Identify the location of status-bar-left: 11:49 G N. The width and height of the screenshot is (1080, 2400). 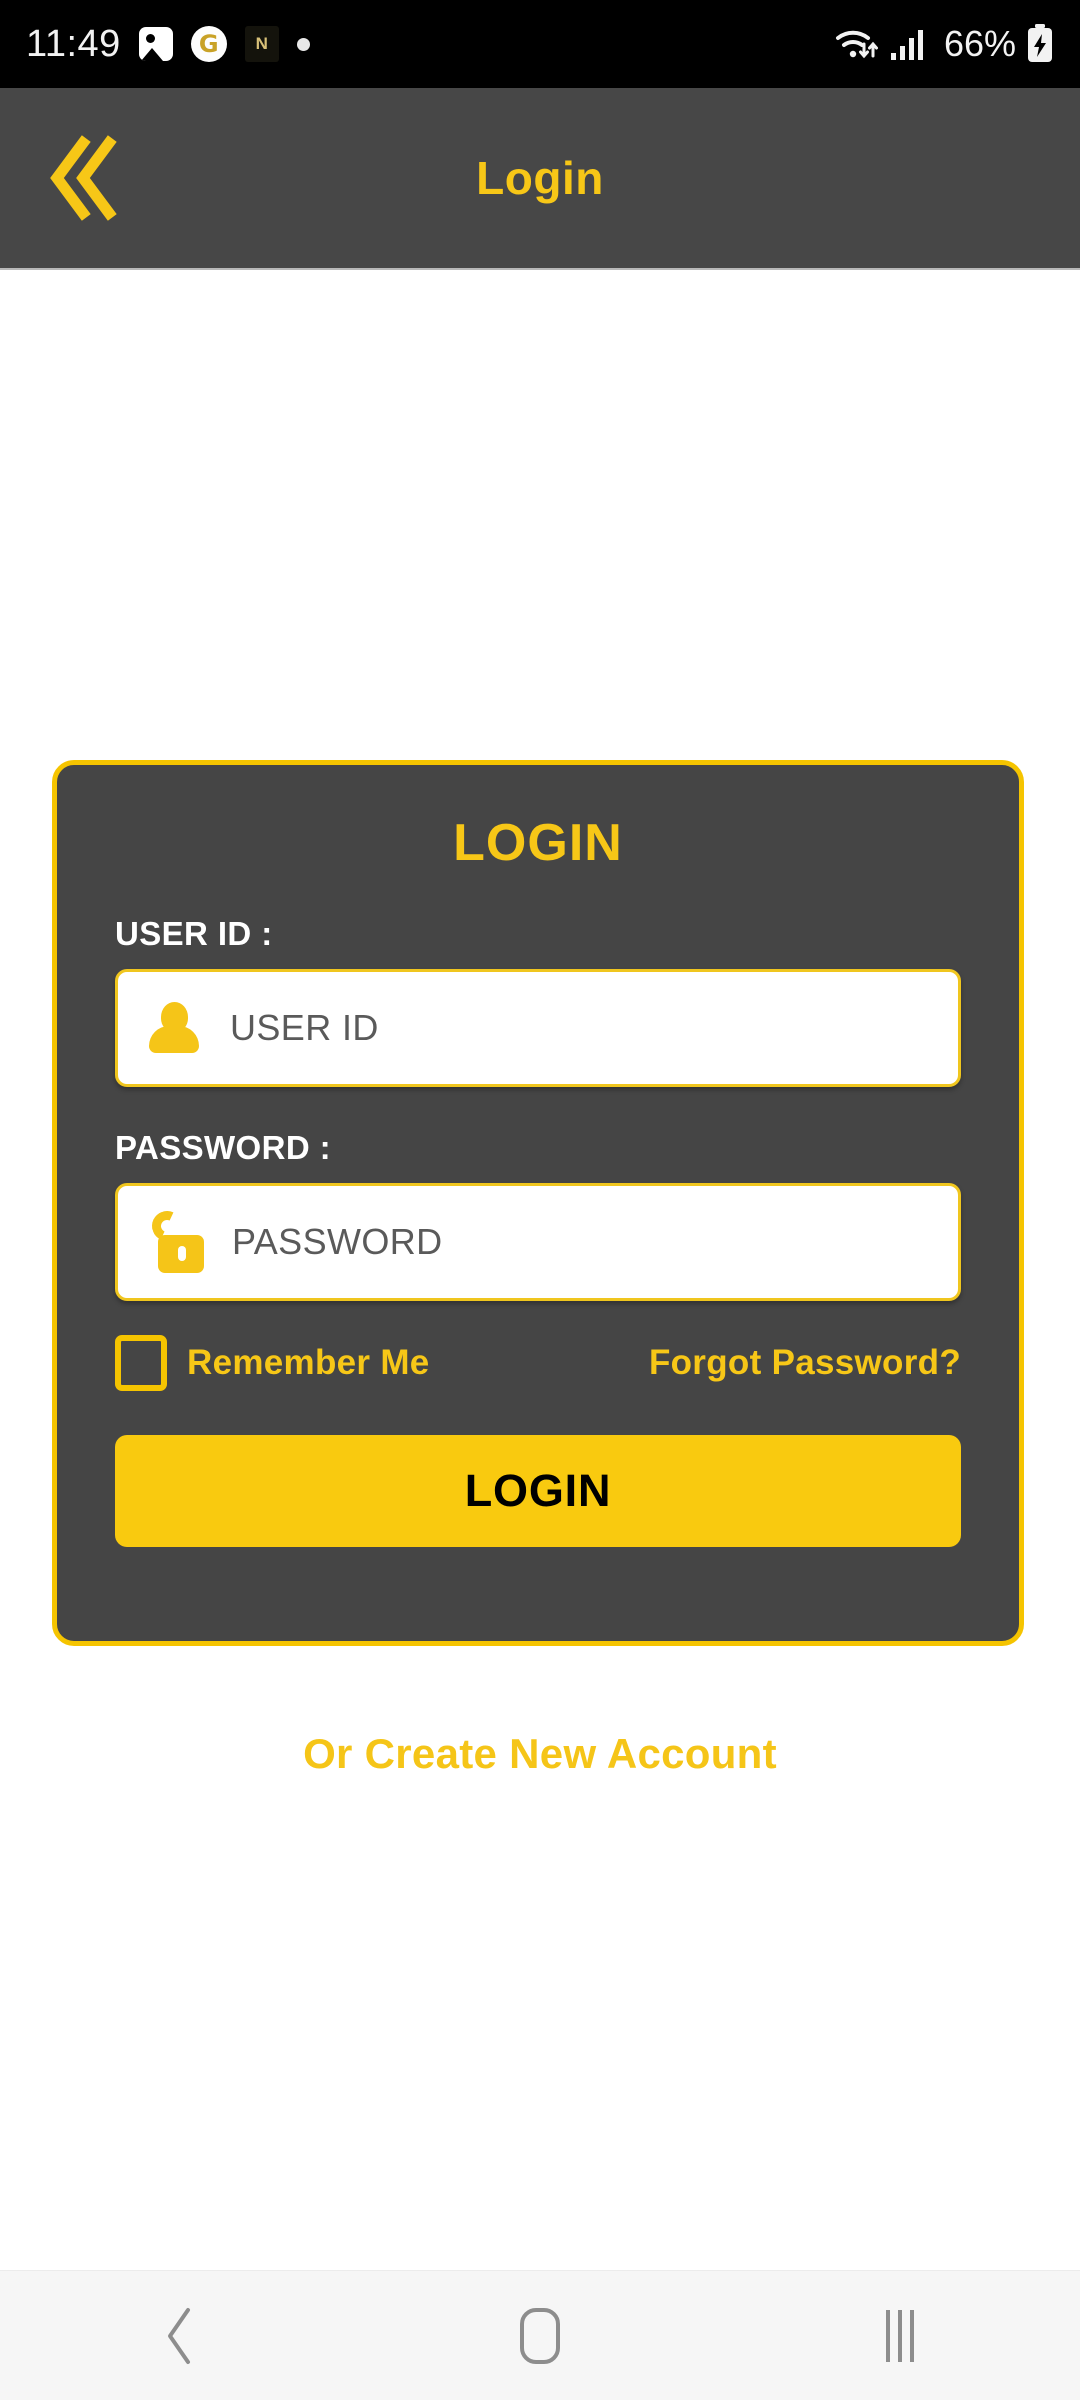
(168, 44).